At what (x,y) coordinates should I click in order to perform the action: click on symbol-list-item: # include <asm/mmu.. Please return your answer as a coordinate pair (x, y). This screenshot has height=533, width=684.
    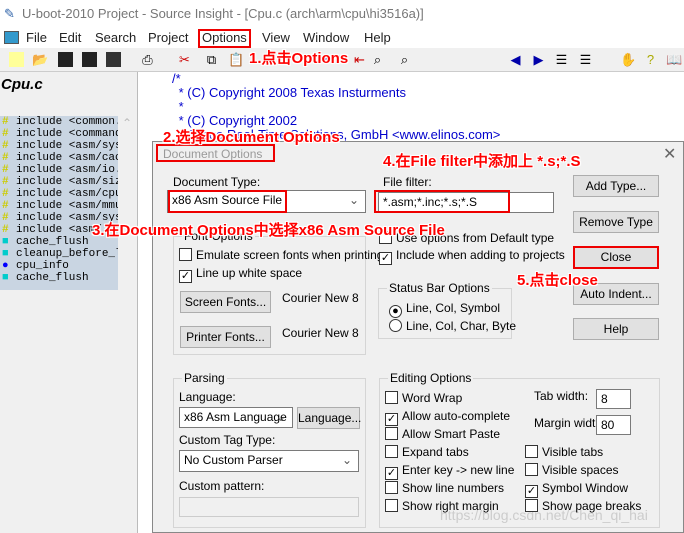
    Looking at the image, I should click on (59, 206).